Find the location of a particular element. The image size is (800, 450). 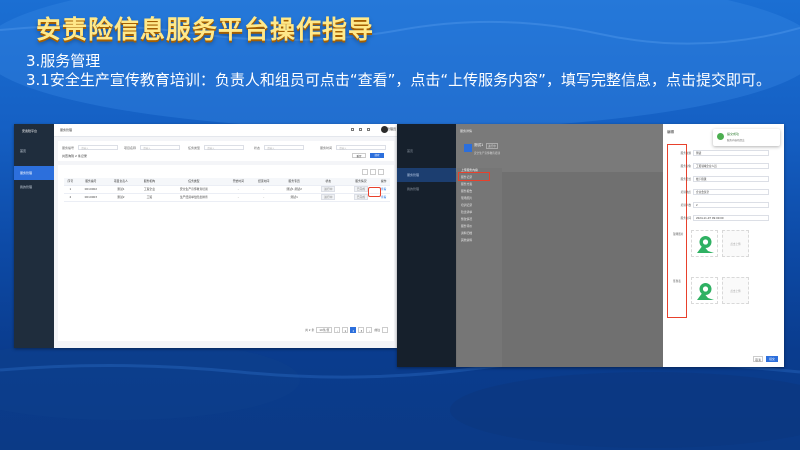

result-tip: 共查询到 2 条记录 is located at coordinates (74, 156).